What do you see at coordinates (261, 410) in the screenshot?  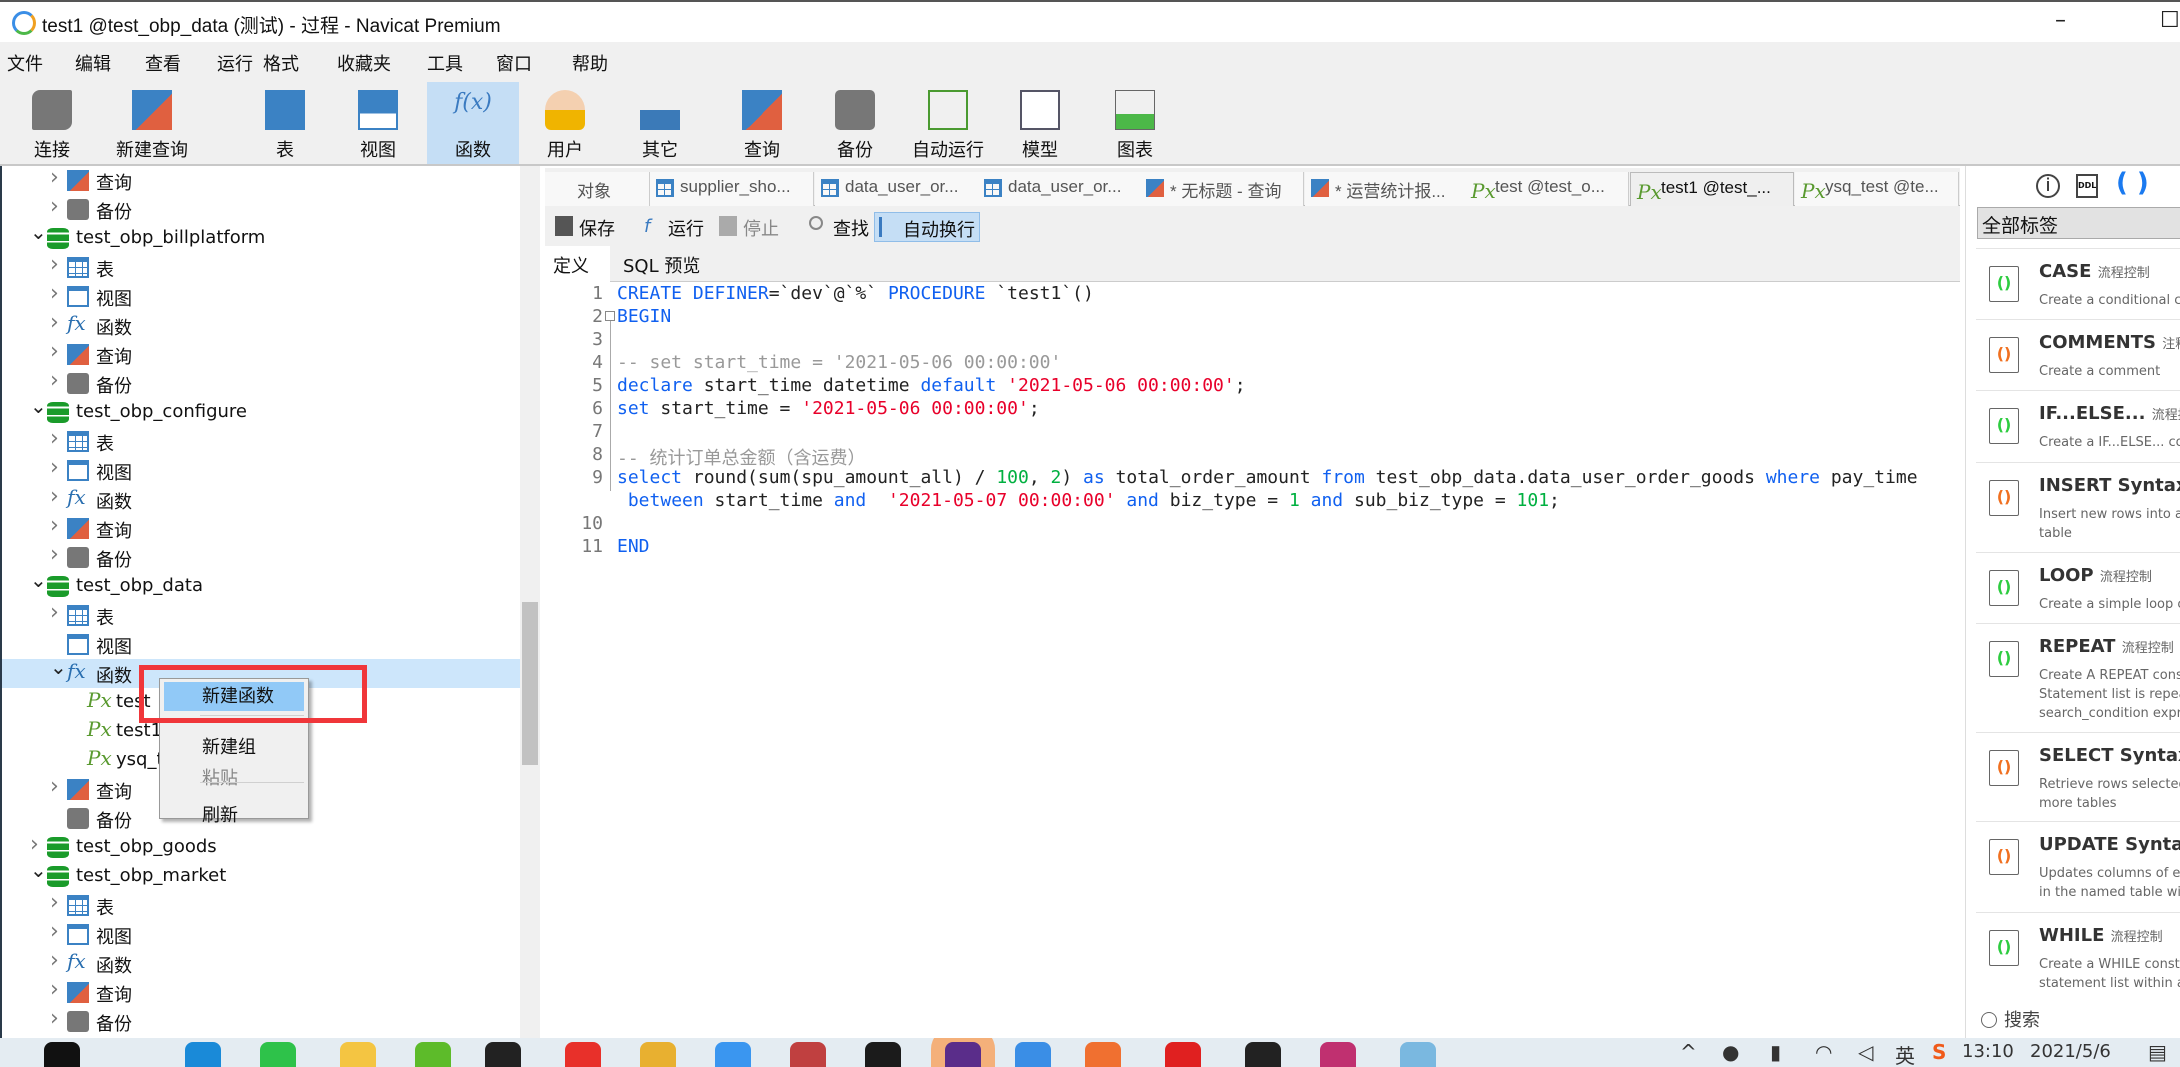 I see `tree-item: ⌄ test_obp_configure` at bounding box center [261, 410].